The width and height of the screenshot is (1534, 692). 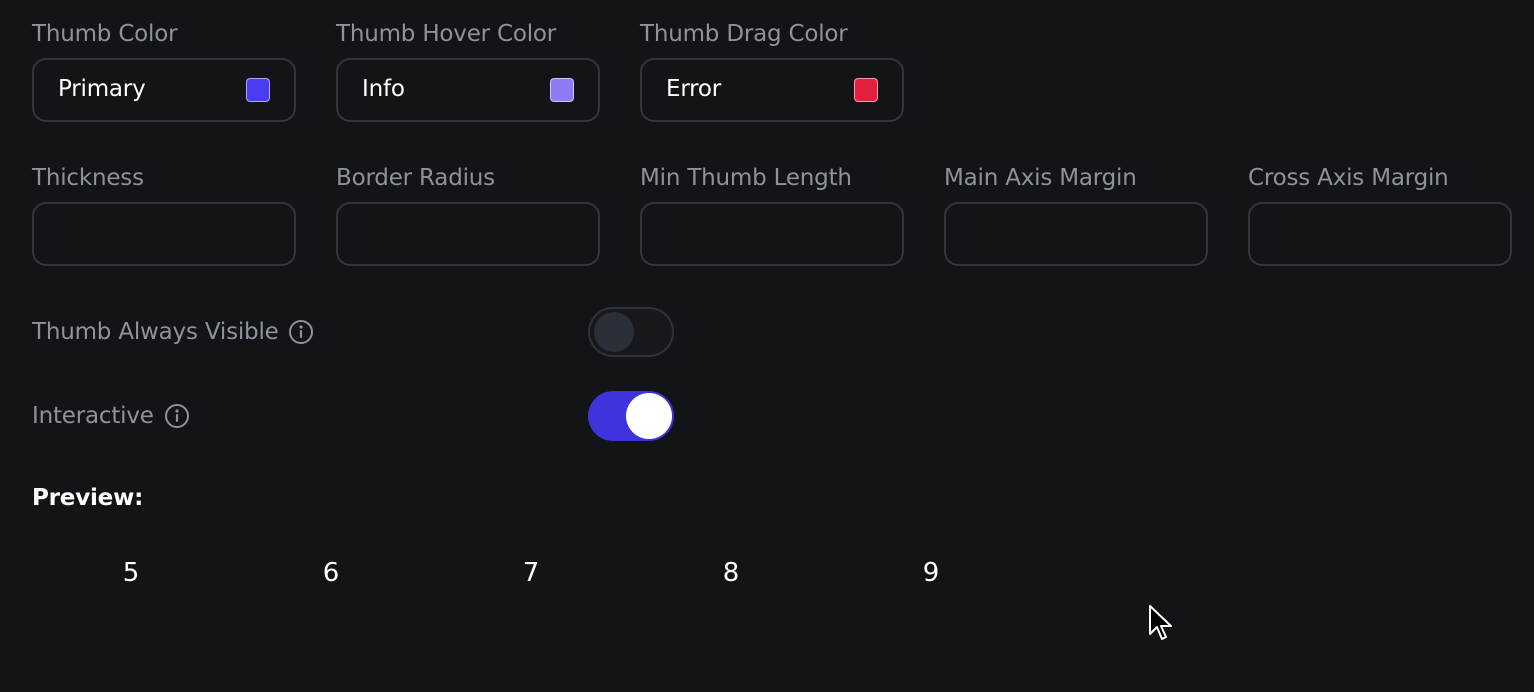 What do you see at coordinates (866, 90) in the screenshot?
I see `thumb-drag-color-swatch` at bounding box center [866, 90].